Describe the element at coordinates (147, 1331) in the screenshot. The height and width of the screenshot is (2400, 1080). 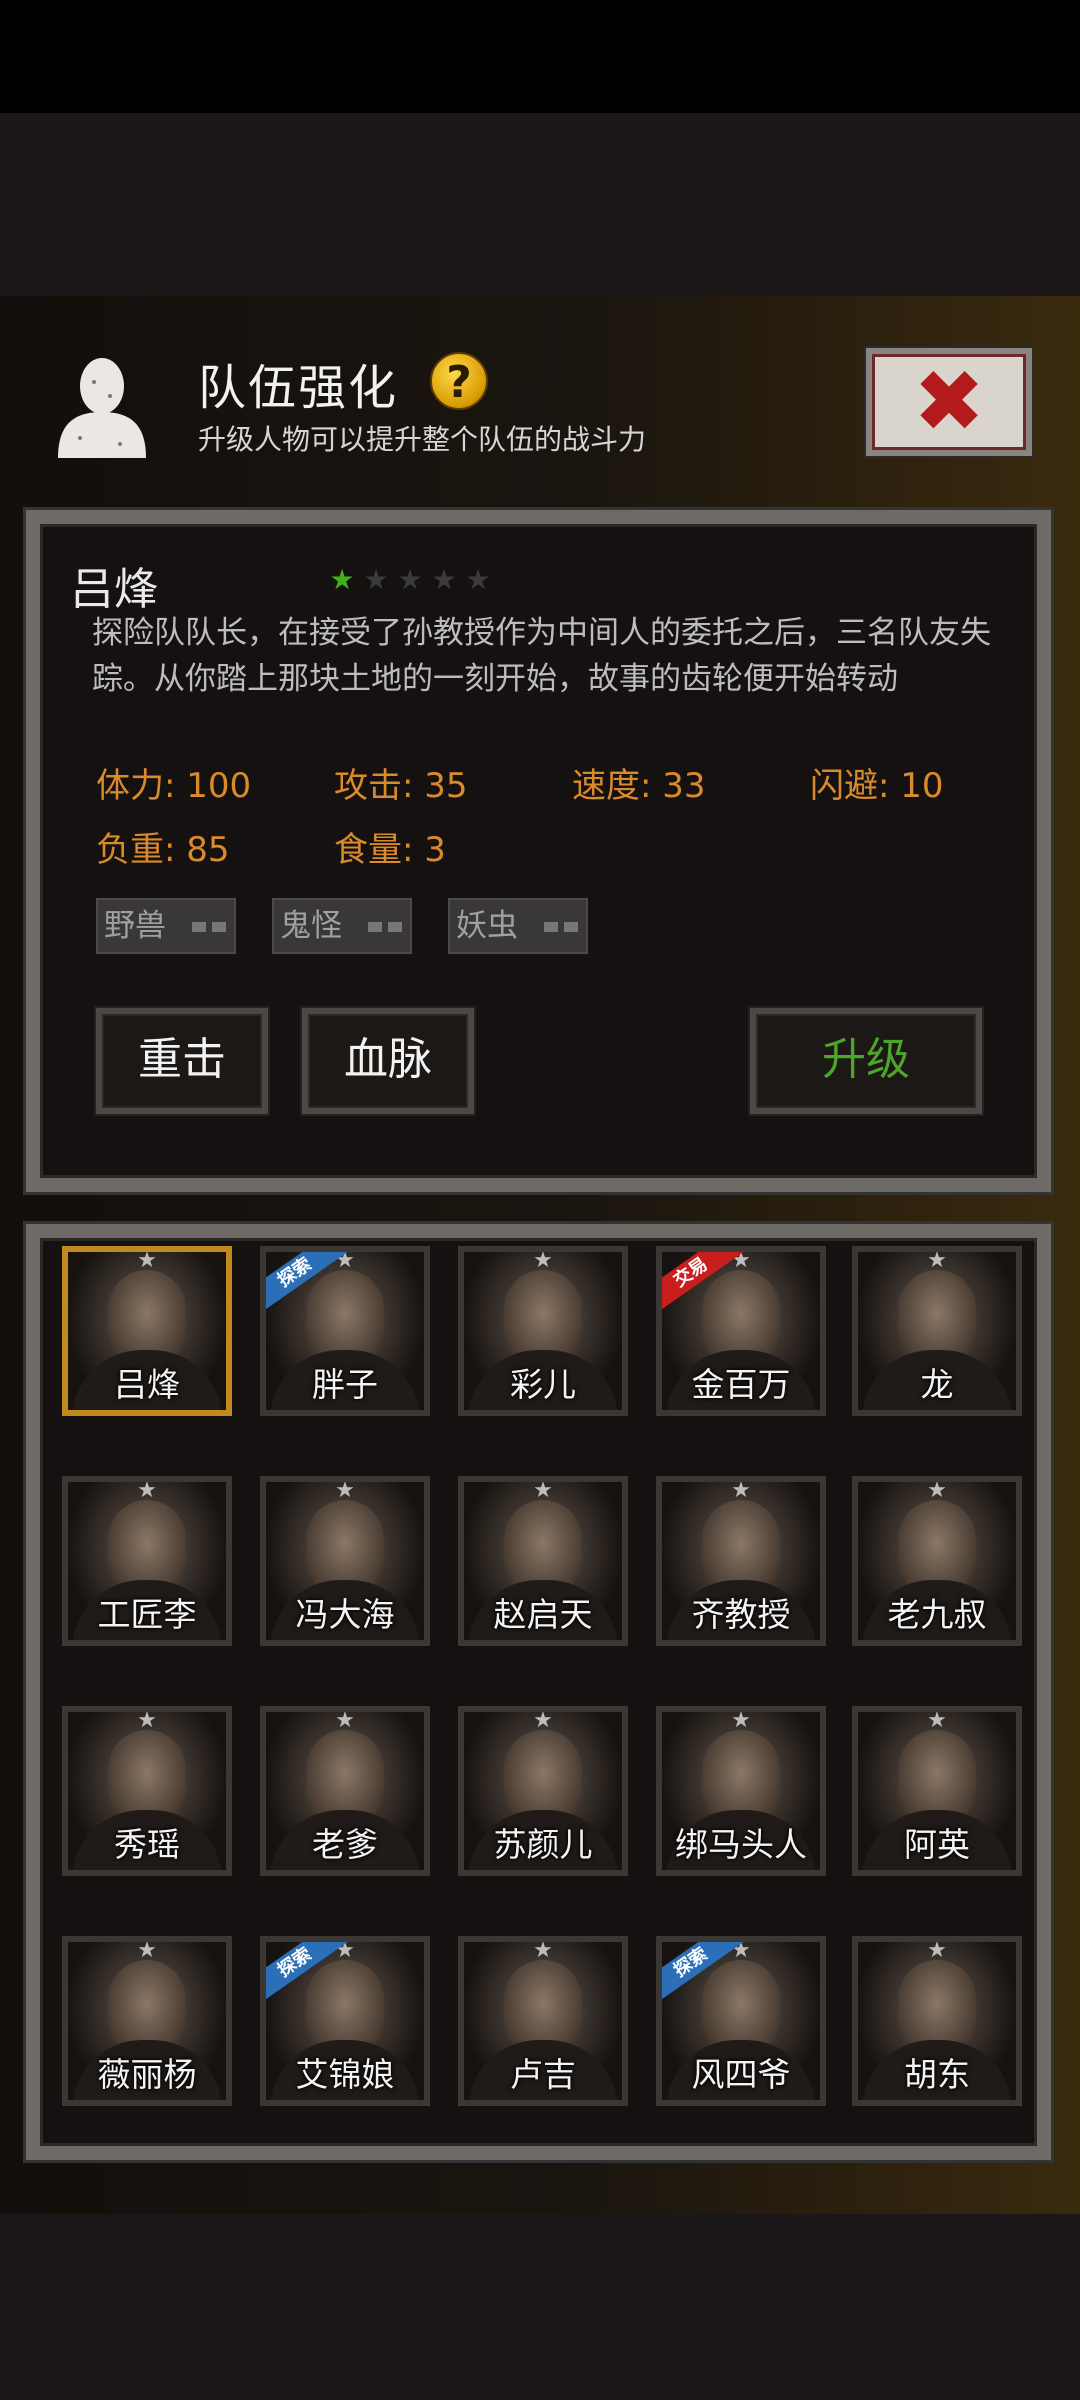
I see `roster-card: ★ 吕烽` at that location.